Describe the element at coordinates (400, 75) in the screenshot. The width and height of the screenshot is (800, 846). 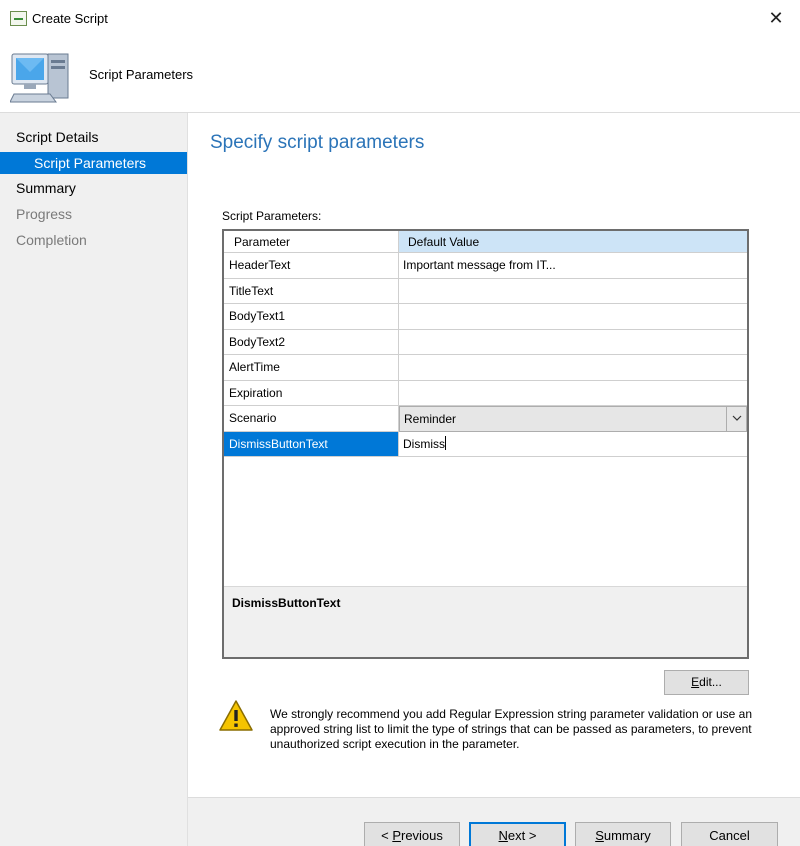
I see `wizard-header: Script Parameters` at that location.